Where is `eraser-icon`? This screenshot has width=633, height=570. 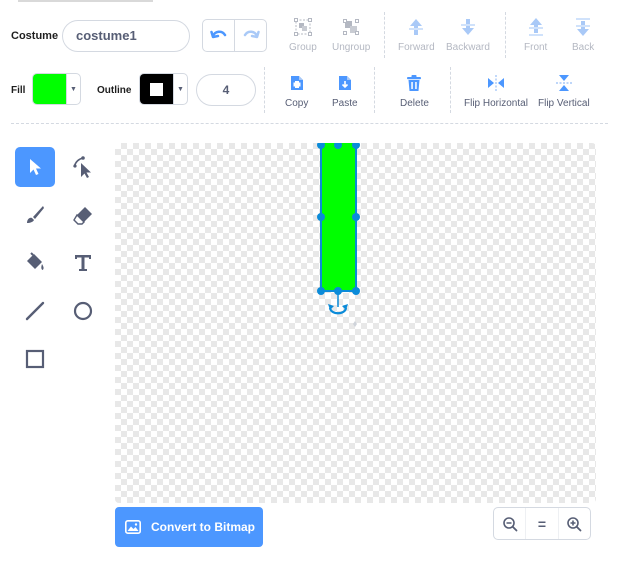 eraser-icon is located at coordinates (82, 216).